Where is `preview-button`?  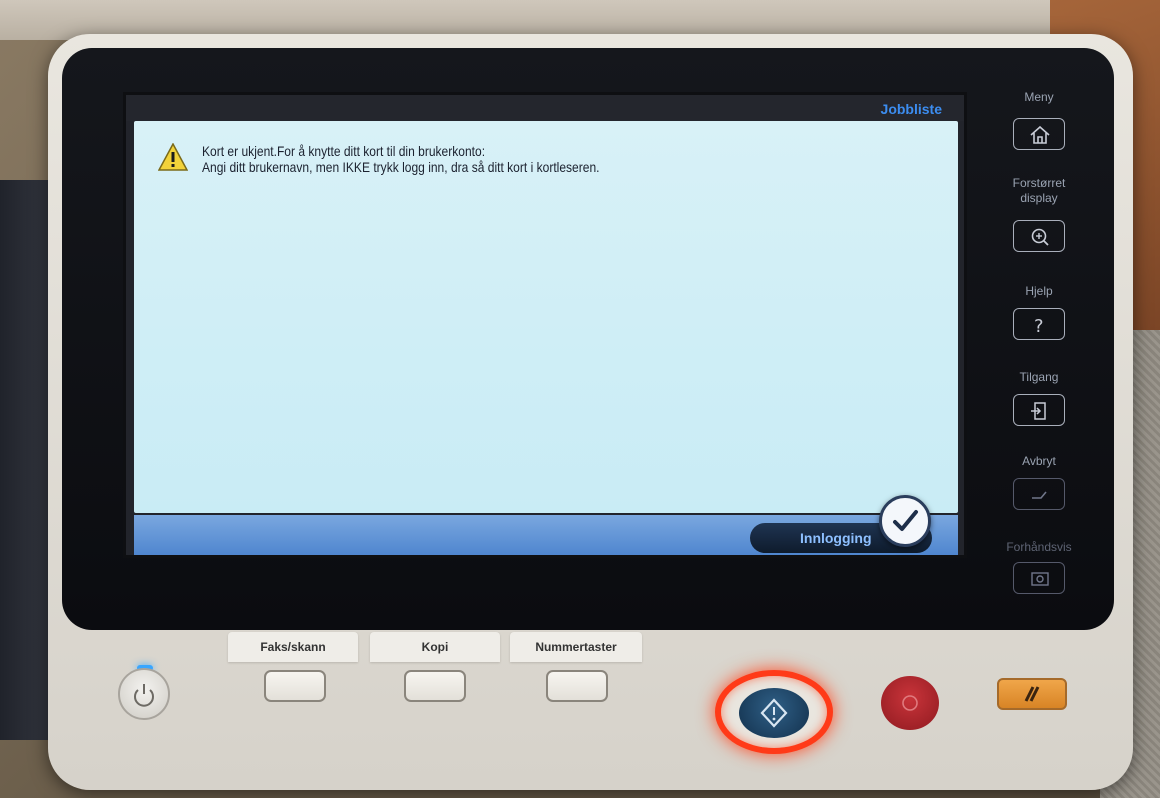 preview-button is located at coordinates (1039, 578).